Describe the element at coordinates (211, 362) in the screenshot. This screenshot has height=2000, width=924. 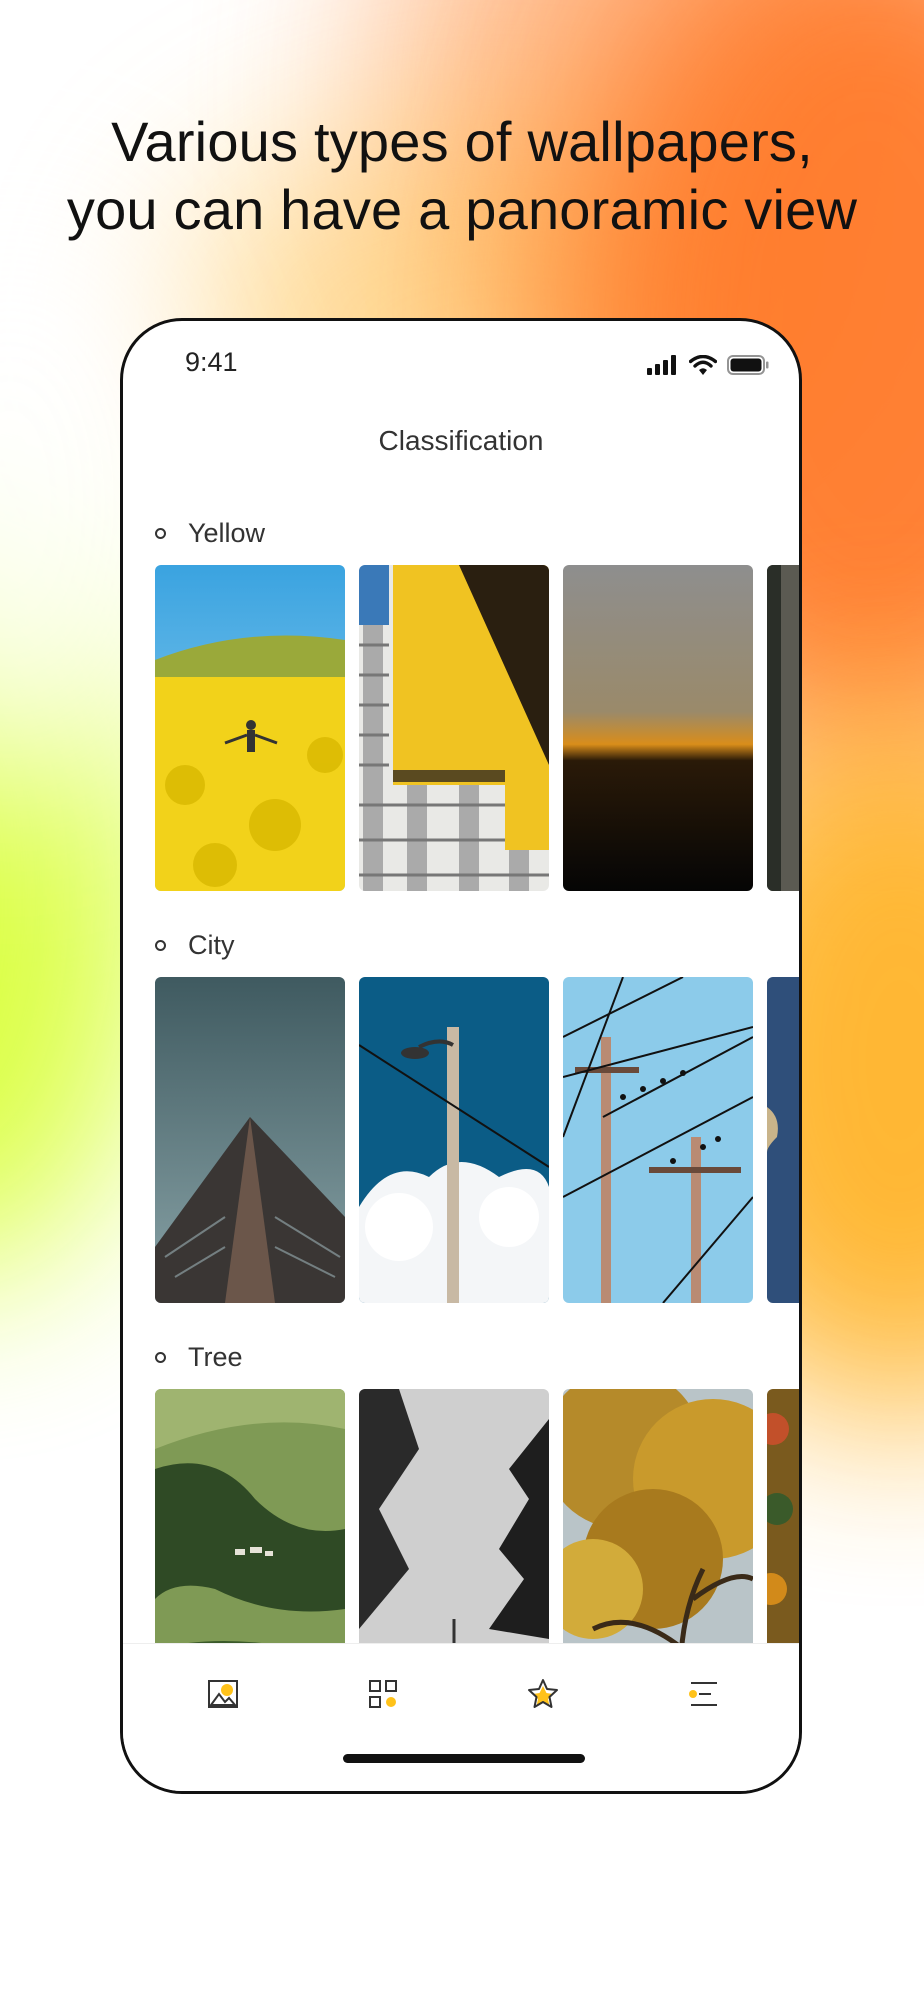
I see `status-time: 9:41` at that location.